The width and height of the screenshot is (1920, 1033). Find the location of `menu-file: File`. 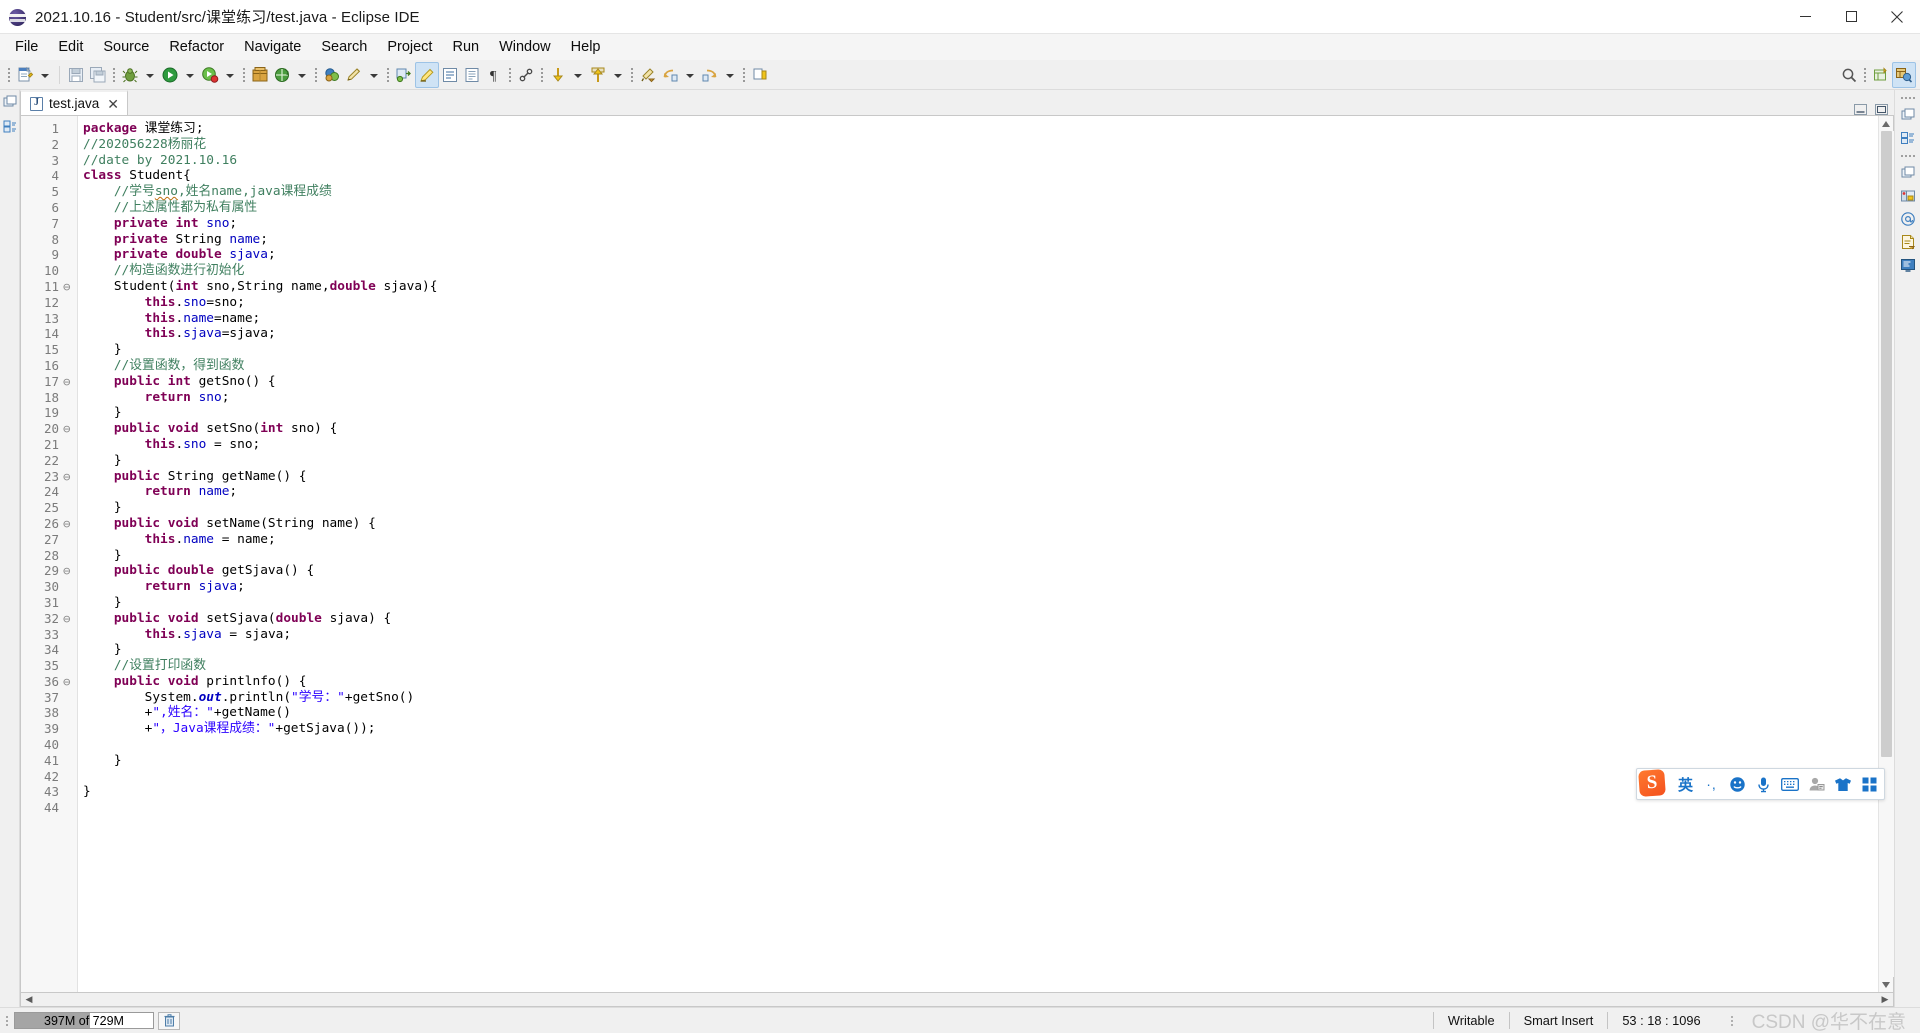

menu-file: File is located at coordinates (26, 47).